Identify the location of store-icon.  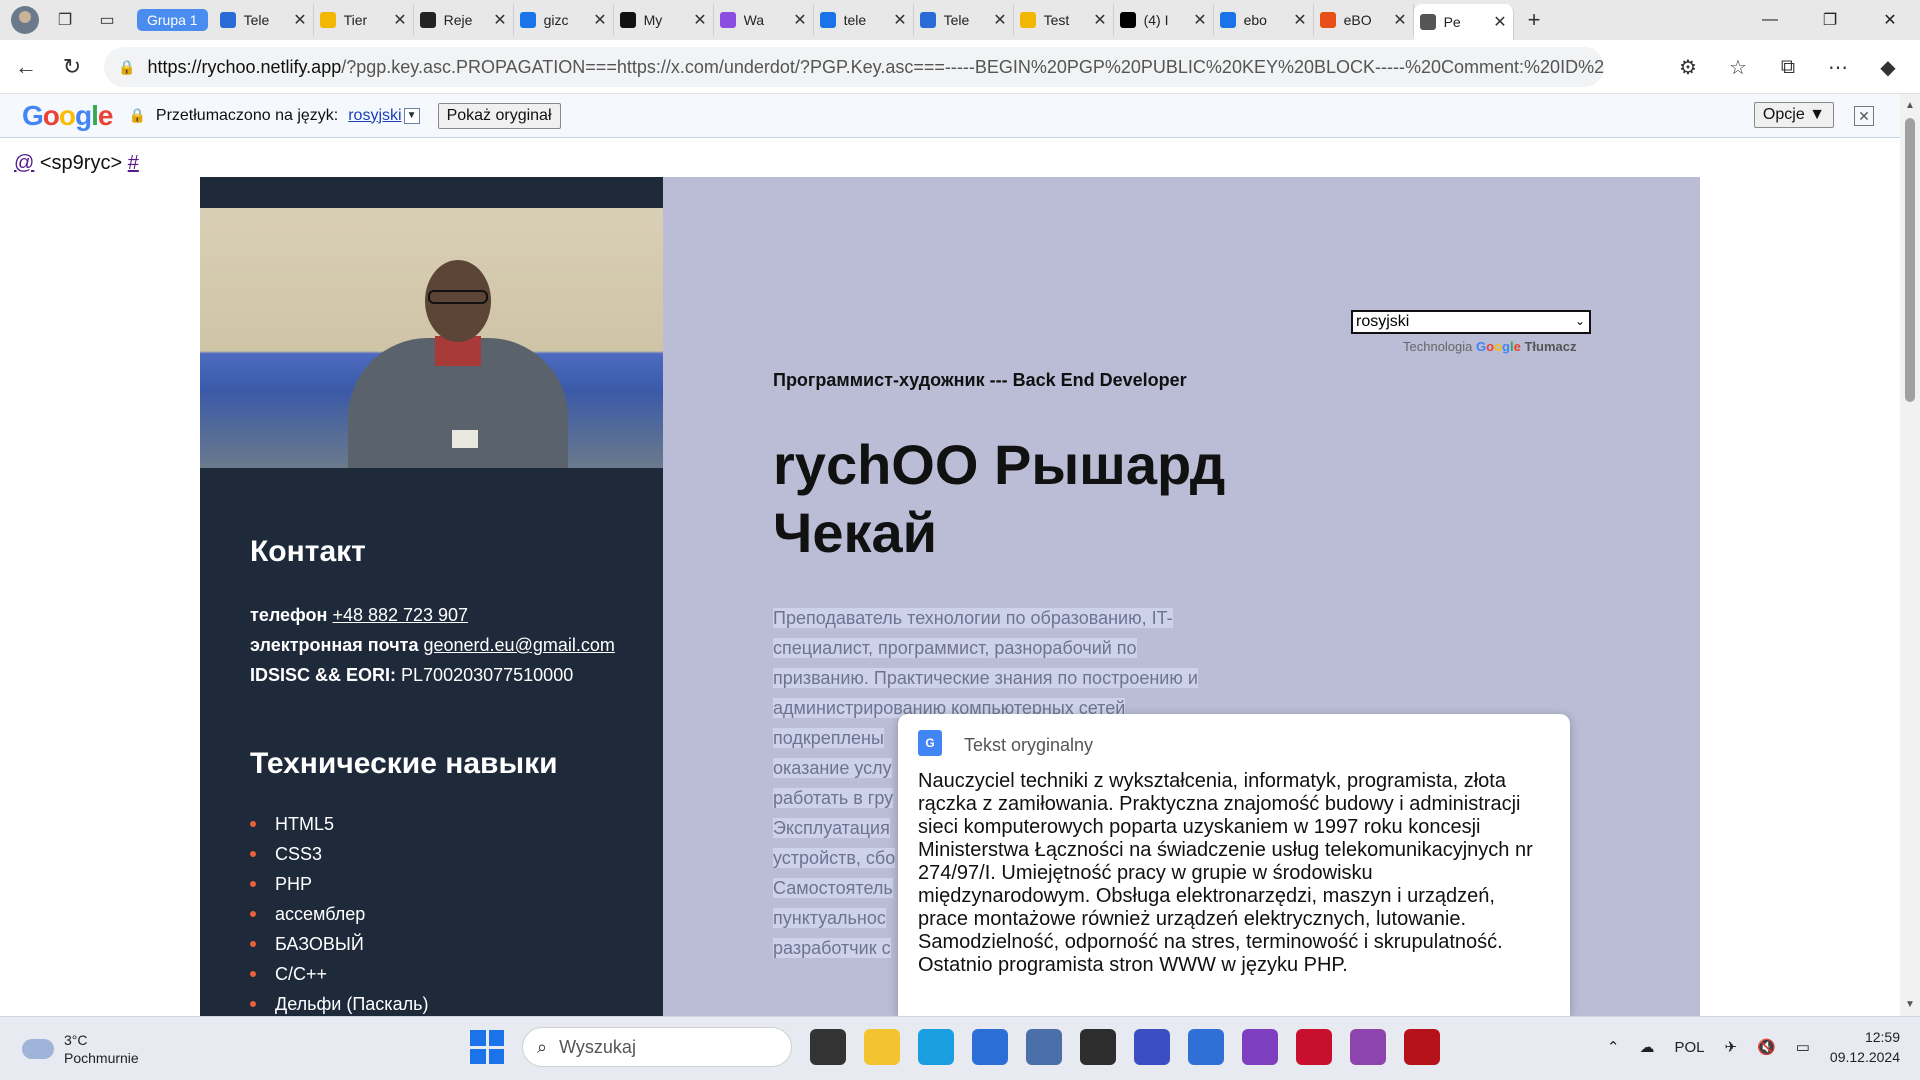
(990, 1047).